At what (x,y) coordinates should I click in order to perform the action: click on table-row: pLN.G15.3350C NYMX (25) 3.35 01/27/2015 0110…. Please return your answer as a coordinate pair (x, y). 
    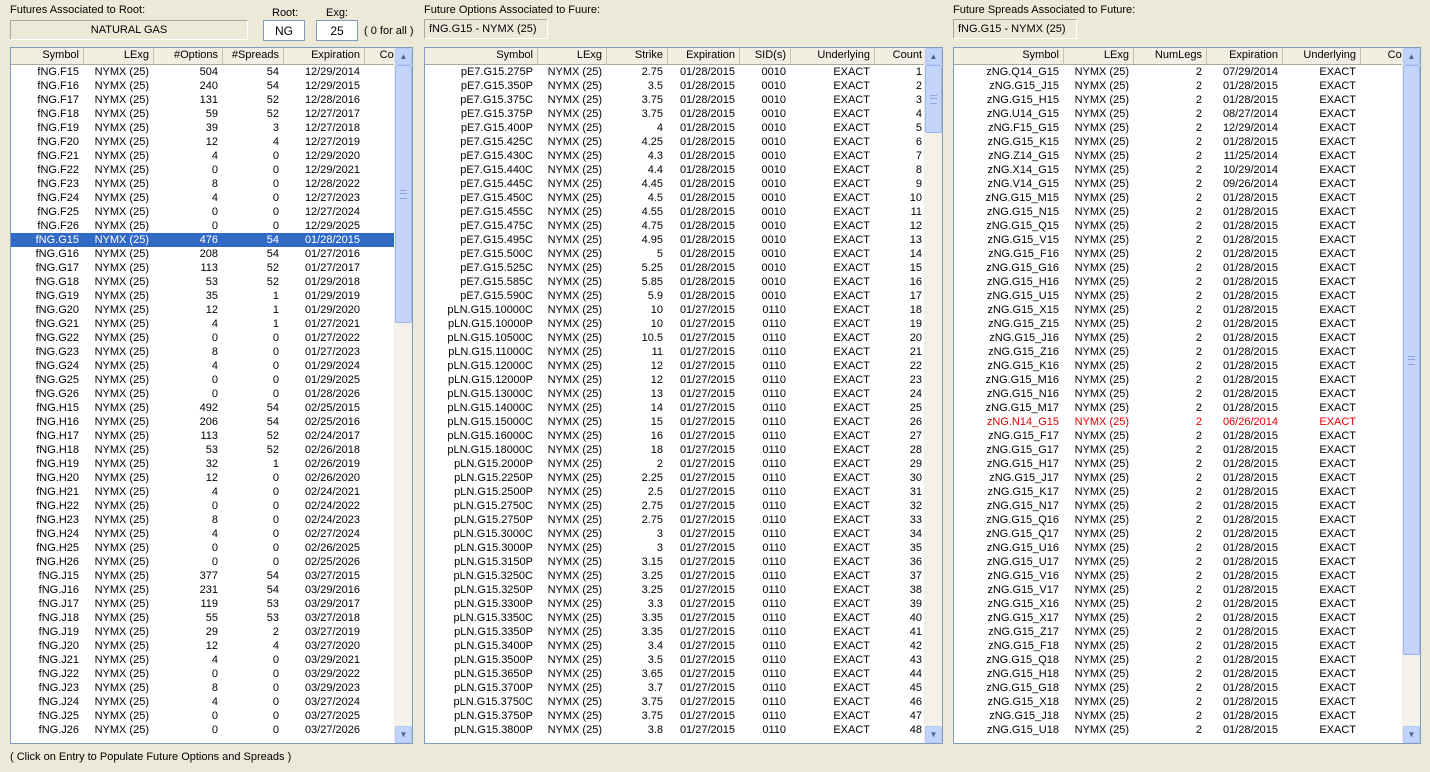
    Looking at the image, I should click on (676, 618).